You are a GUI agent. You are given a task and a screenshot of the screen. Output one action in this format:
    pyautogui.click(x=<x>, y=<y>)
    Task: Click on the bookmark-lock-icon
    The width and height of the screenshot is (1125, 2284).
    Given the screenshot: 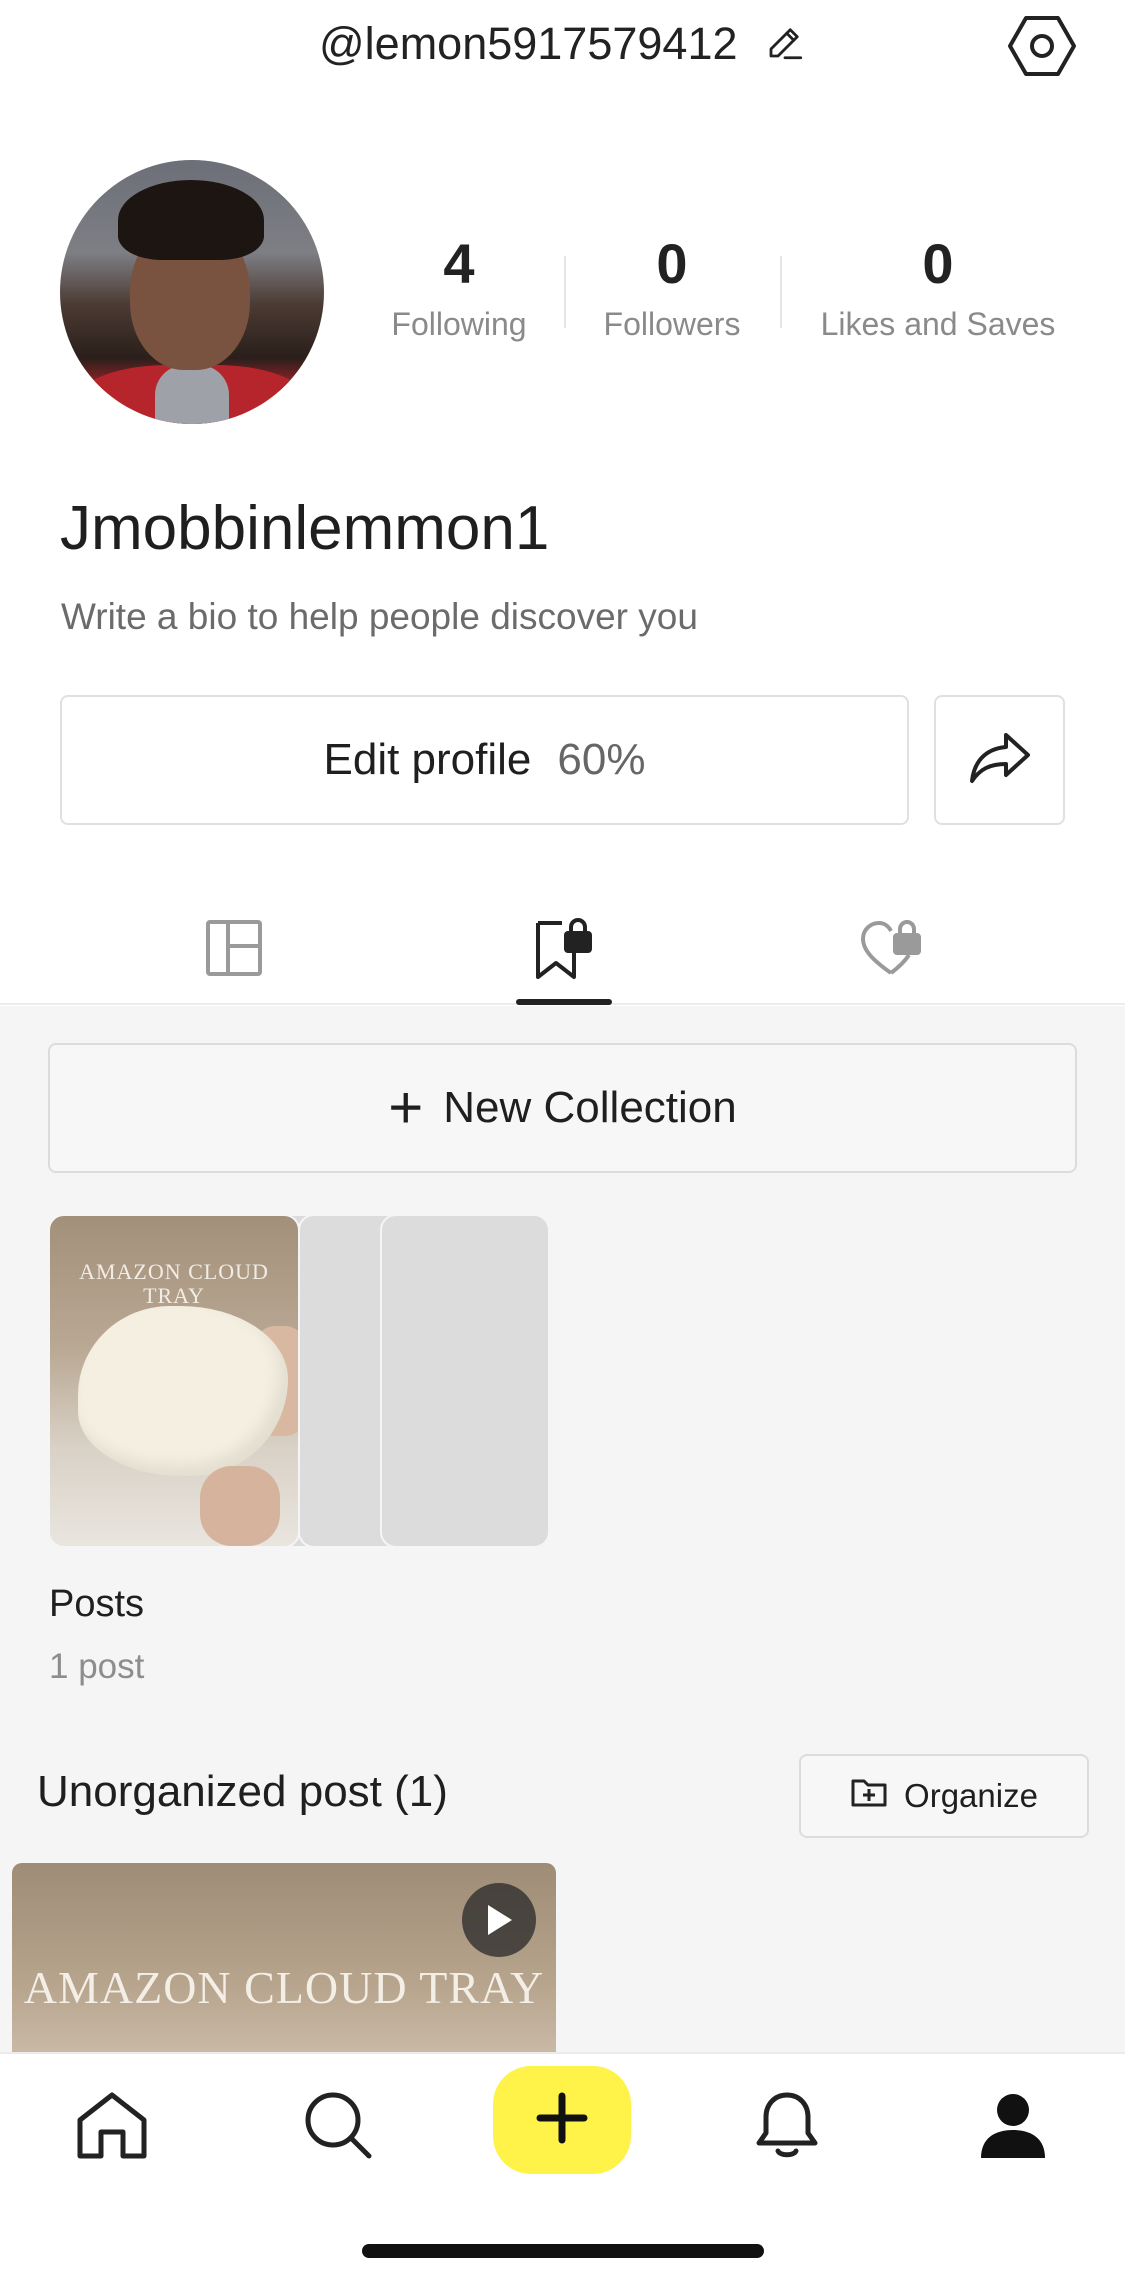 What is the action you would take?
    pyautogui.click(x=564, y=950)
    